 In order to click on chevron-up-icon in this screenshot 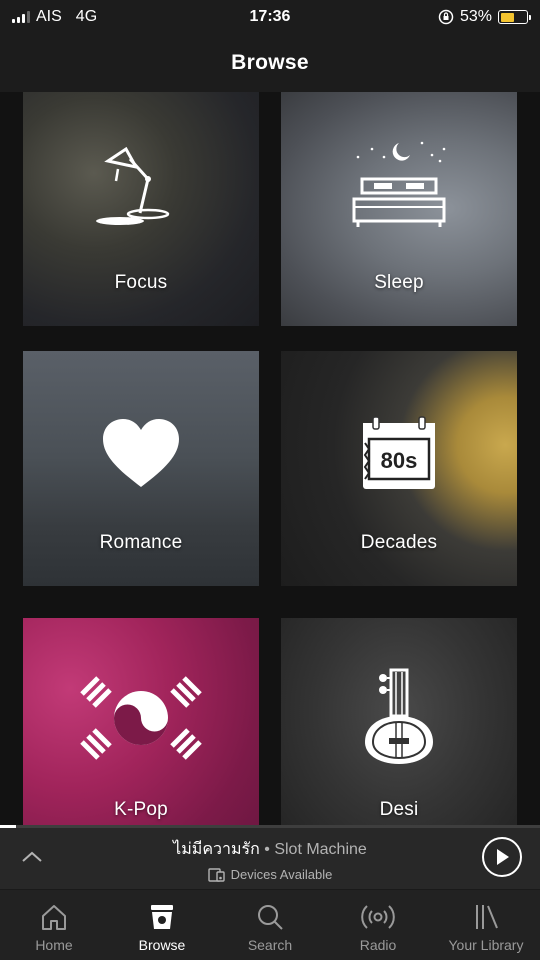, I will do `click(32, 857)`.